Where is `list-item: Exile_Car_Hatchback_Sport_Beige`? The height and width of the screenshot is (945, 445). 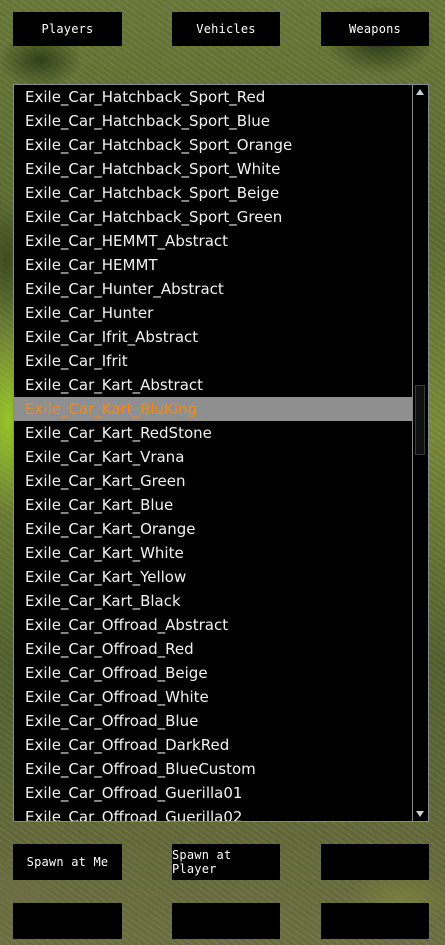 list-item: Exile_Car_Hatchback_Sport_Beige is located at coordinates (213, 193).